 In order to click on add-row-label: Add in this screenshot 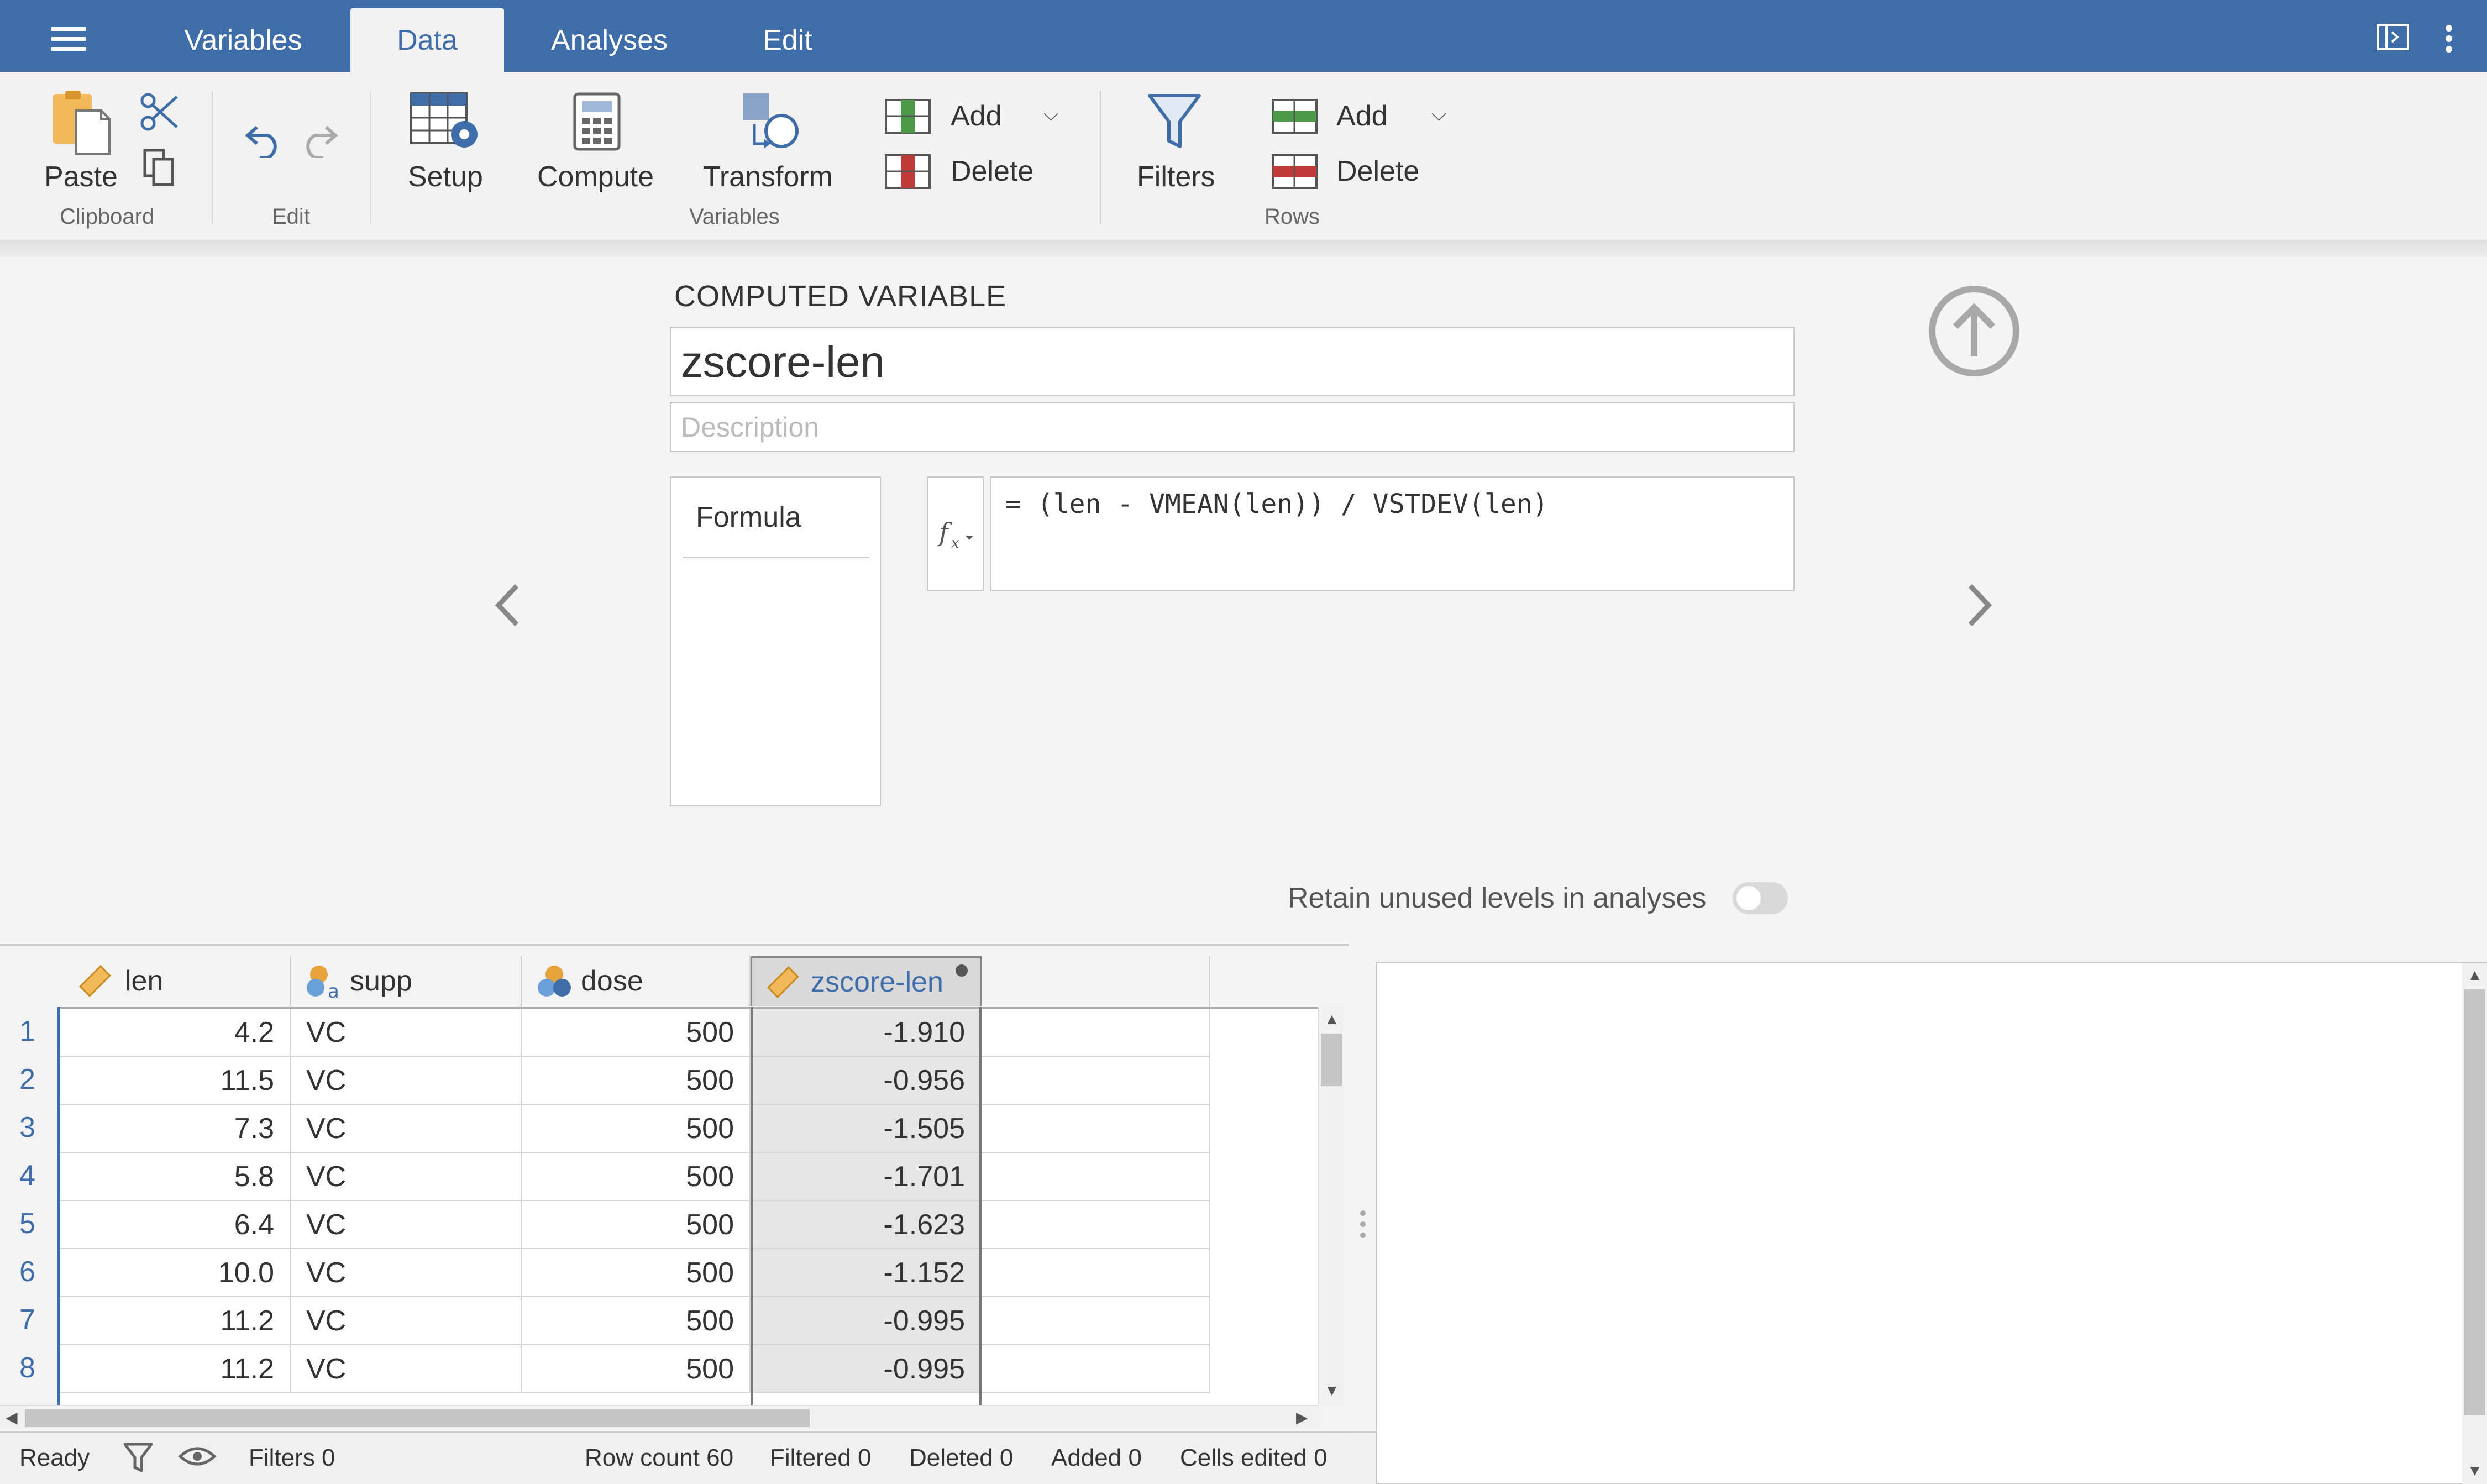, I will do `click(1362, 116)`.